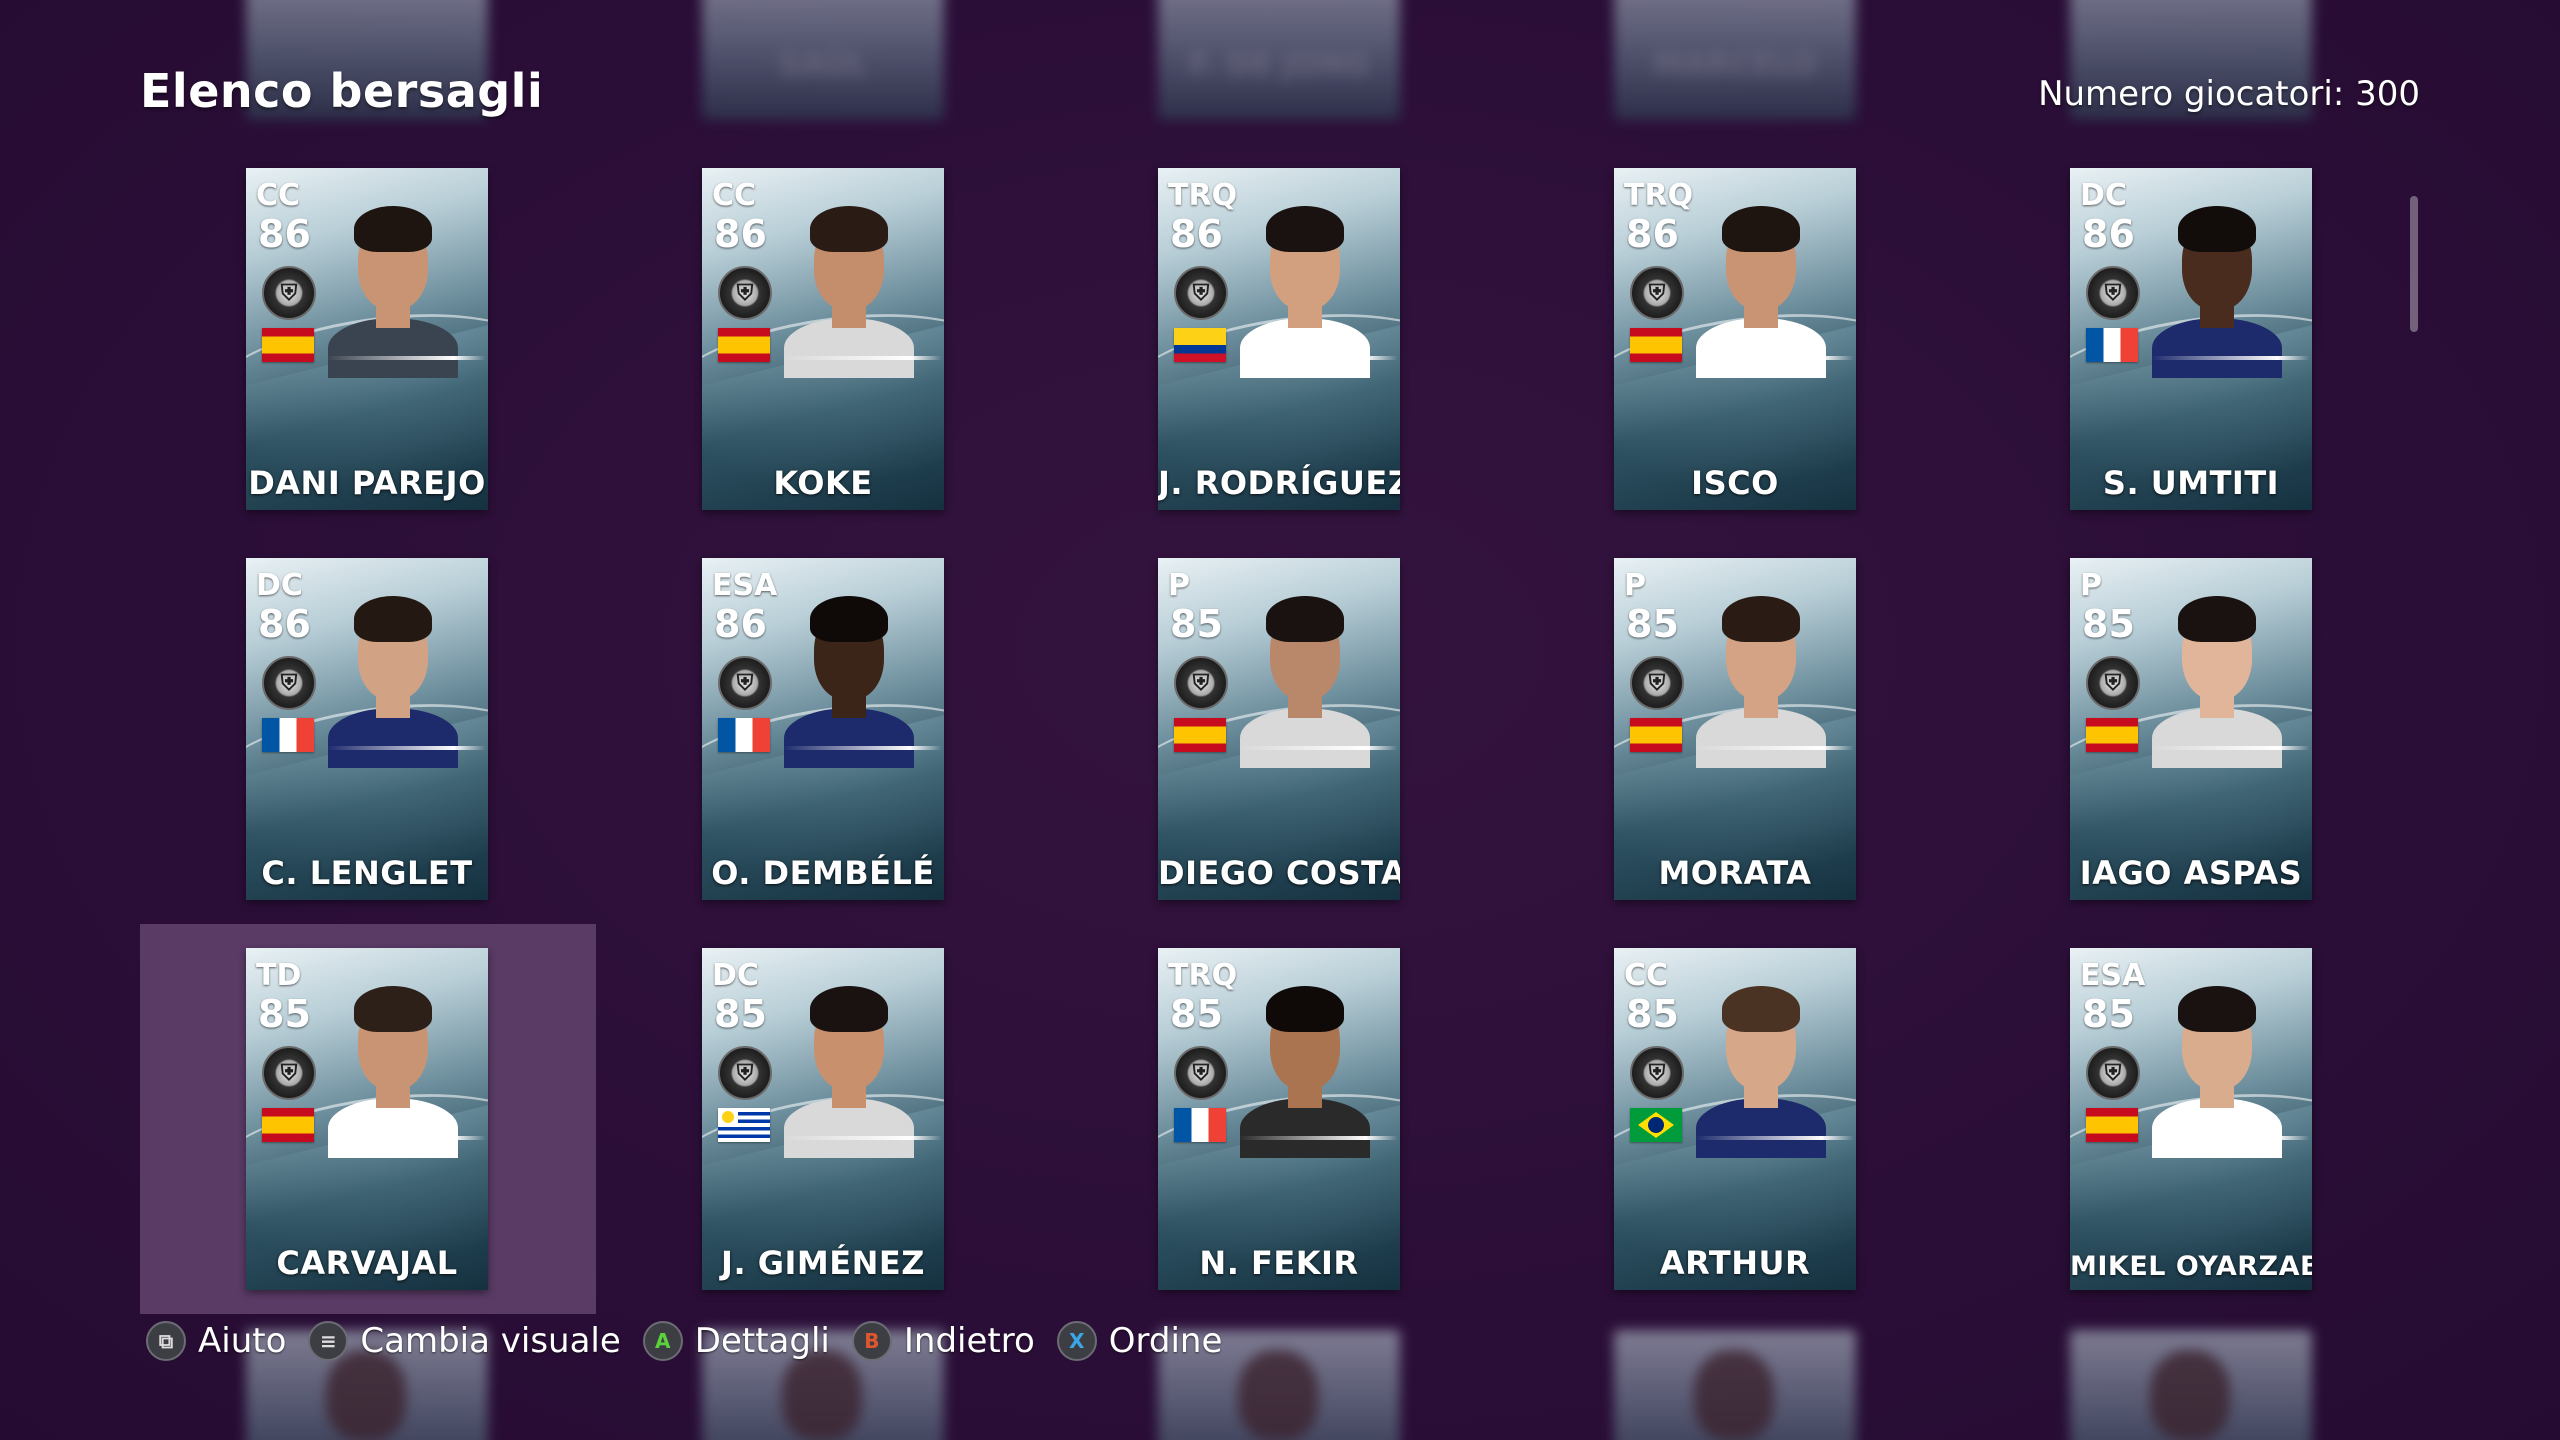 The image size is (2560, 1440). I want to click on player-name: MIKEL OYARZABAL, so click(2191, 1266).